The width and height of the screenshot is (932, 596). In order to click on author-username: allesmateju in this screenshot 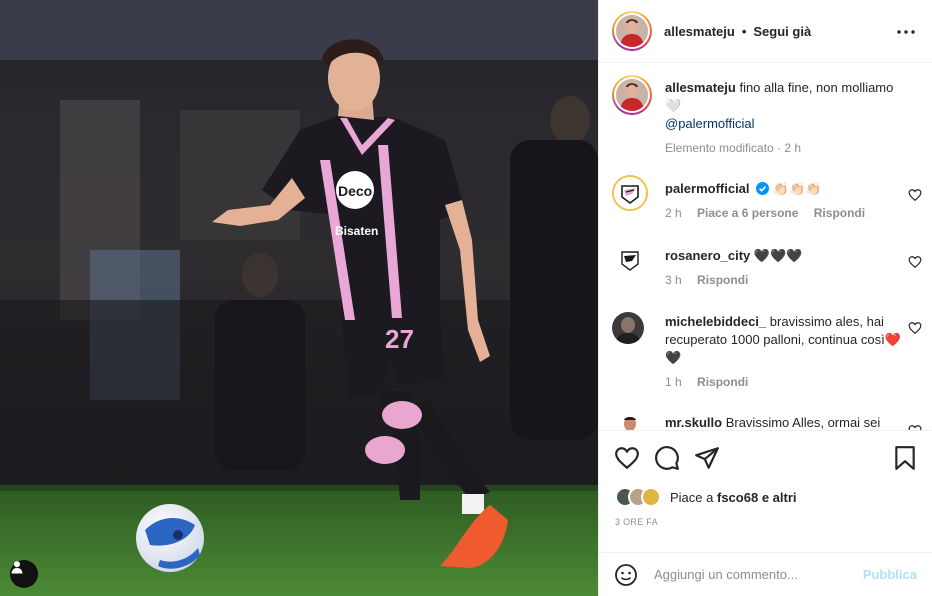, I will do `click(699, 31)`.